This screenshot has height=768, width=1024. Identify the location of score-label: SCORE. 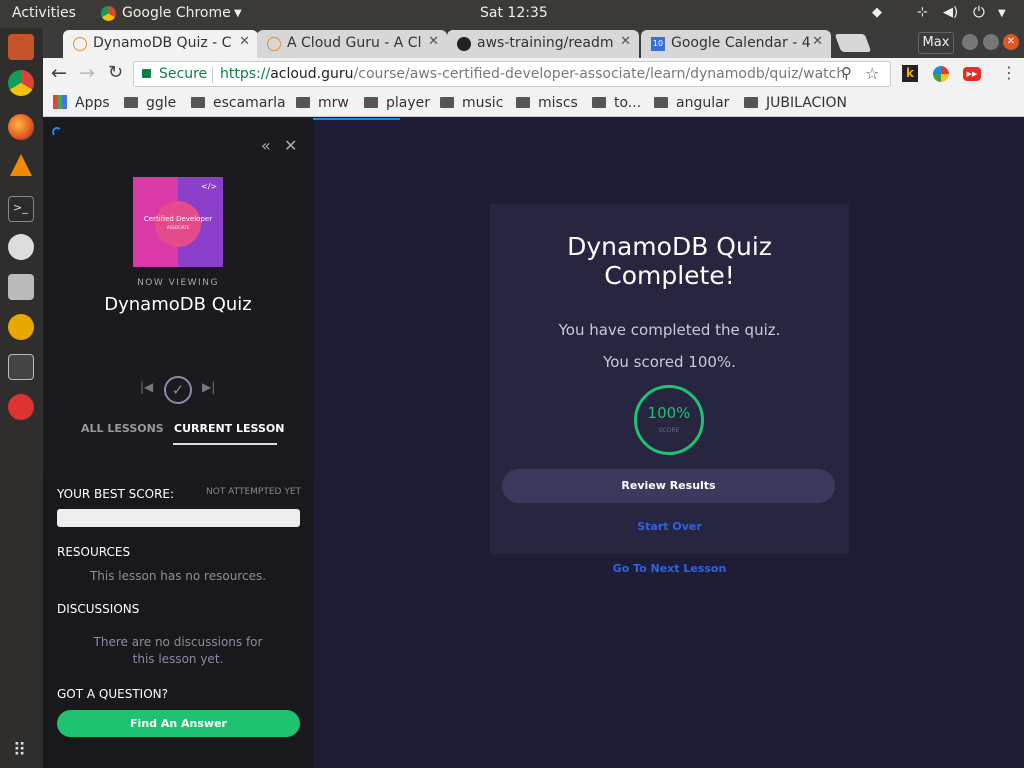
(669, 430).